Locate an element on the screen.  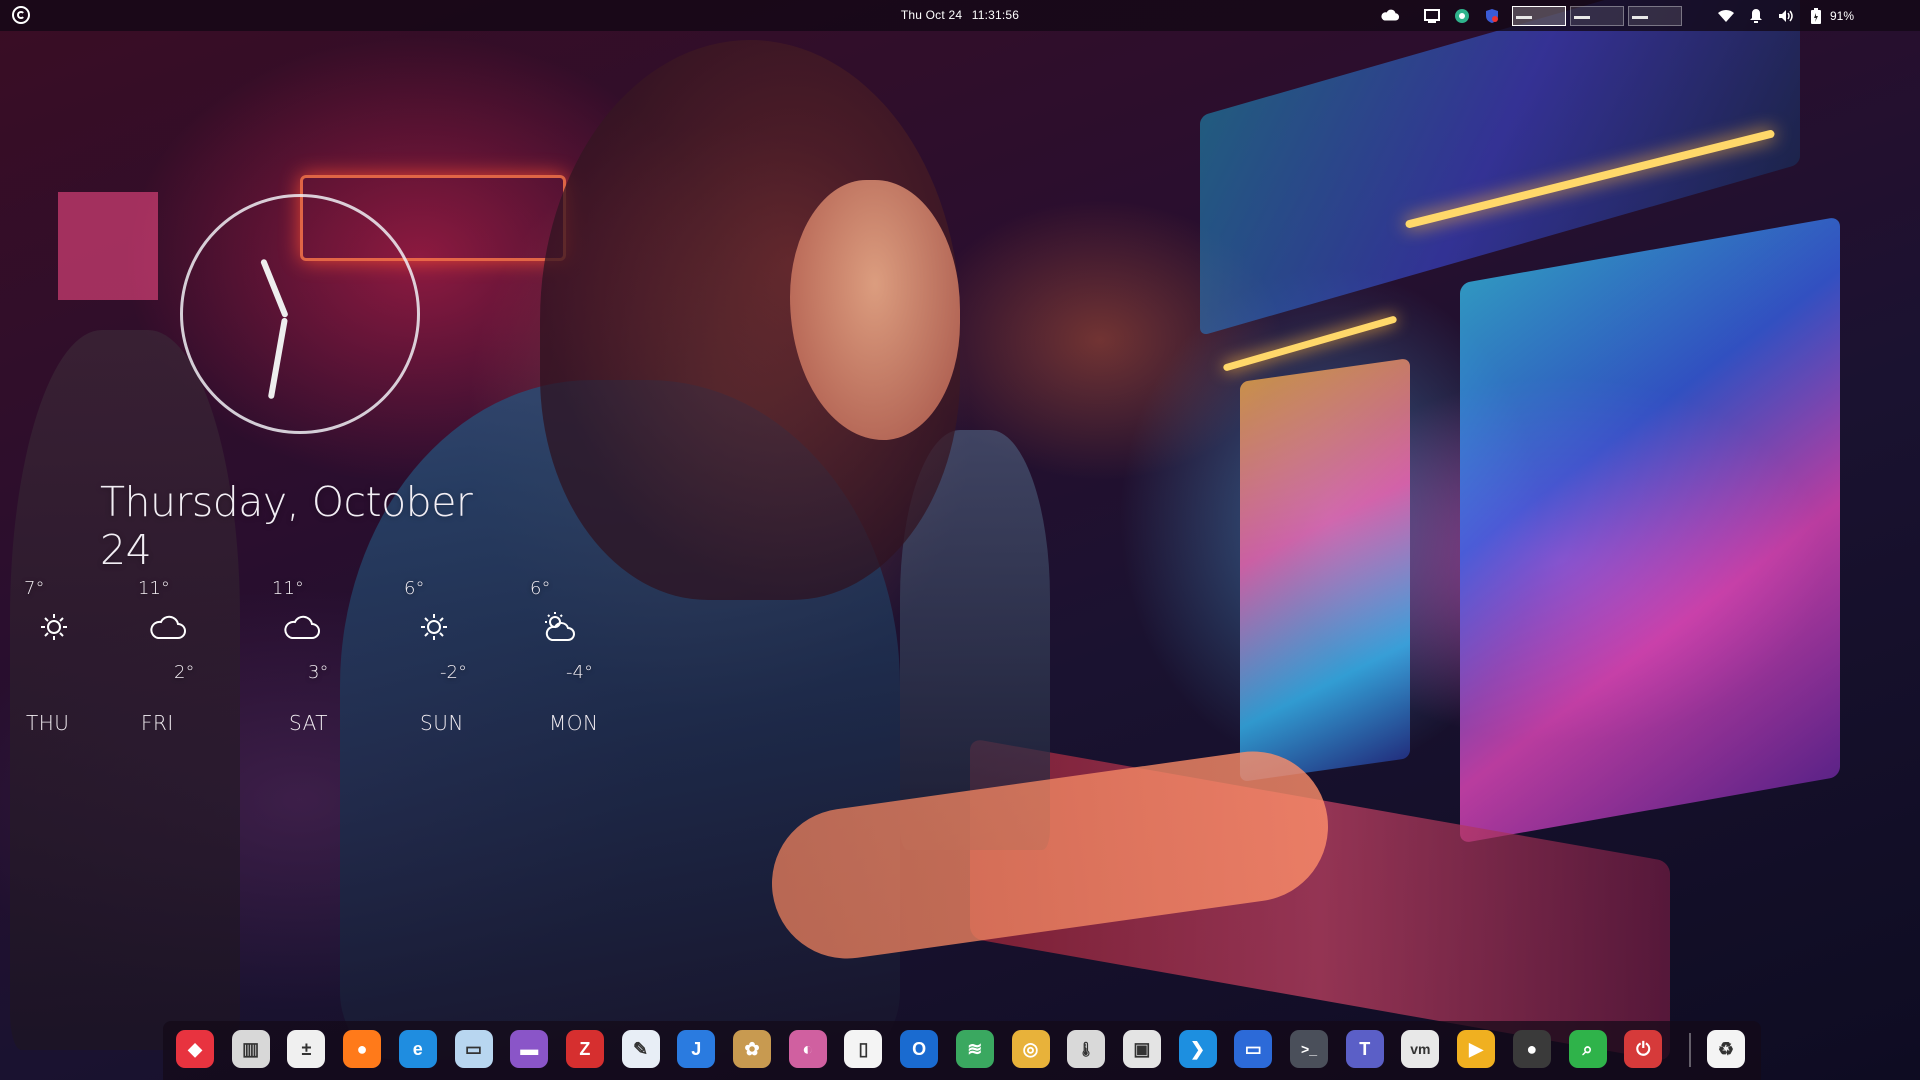
terminal-icon: >_ is located at coordinates (1309, 1049).